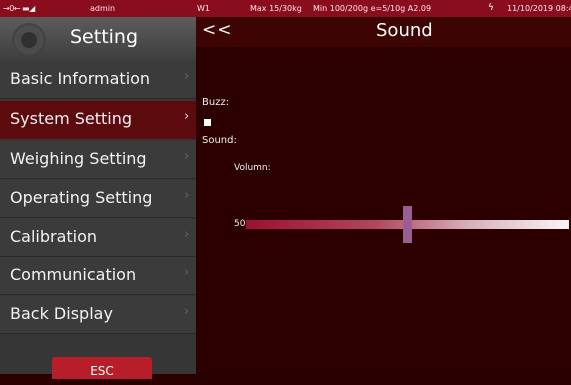  I want to click on main-header: << Sound, so click(383, 32).